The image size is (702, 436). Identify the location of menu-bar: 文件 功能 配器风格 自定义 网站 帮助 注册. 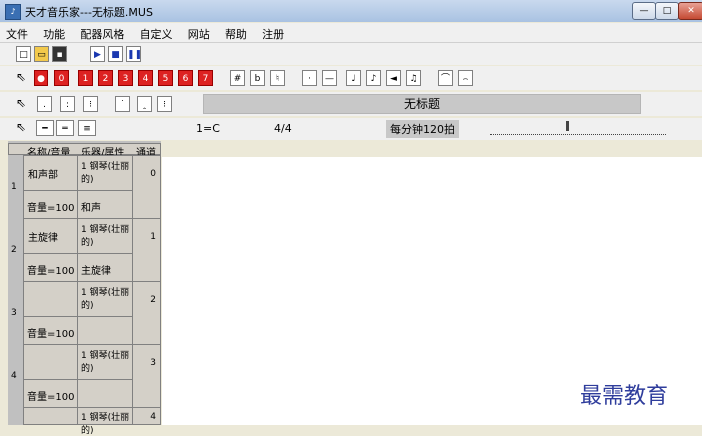
(351, 33).